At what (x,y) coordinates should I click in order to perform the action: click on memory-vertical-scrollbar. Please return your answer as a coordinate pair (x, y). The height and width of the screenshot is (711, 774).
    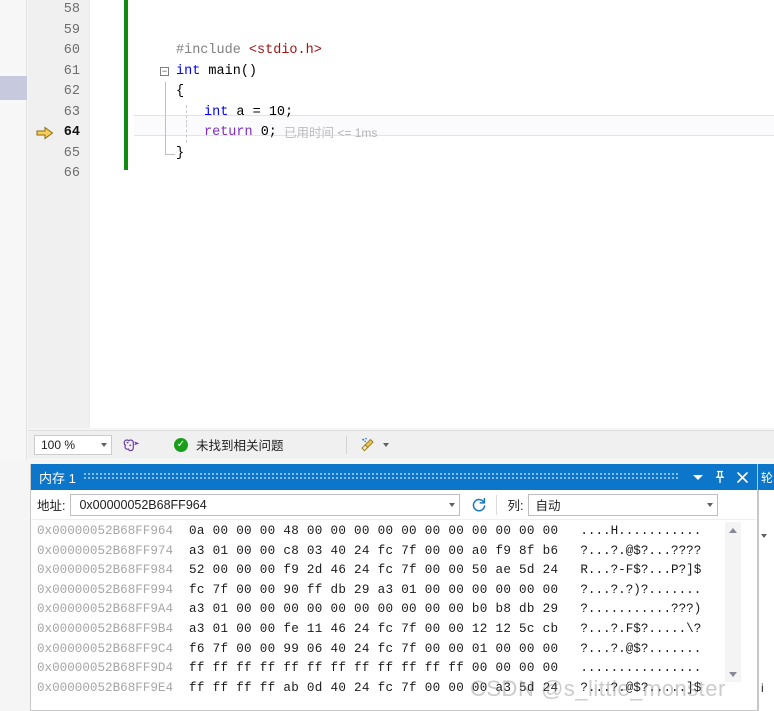
    Looking at the image, I should click on (733, 602).